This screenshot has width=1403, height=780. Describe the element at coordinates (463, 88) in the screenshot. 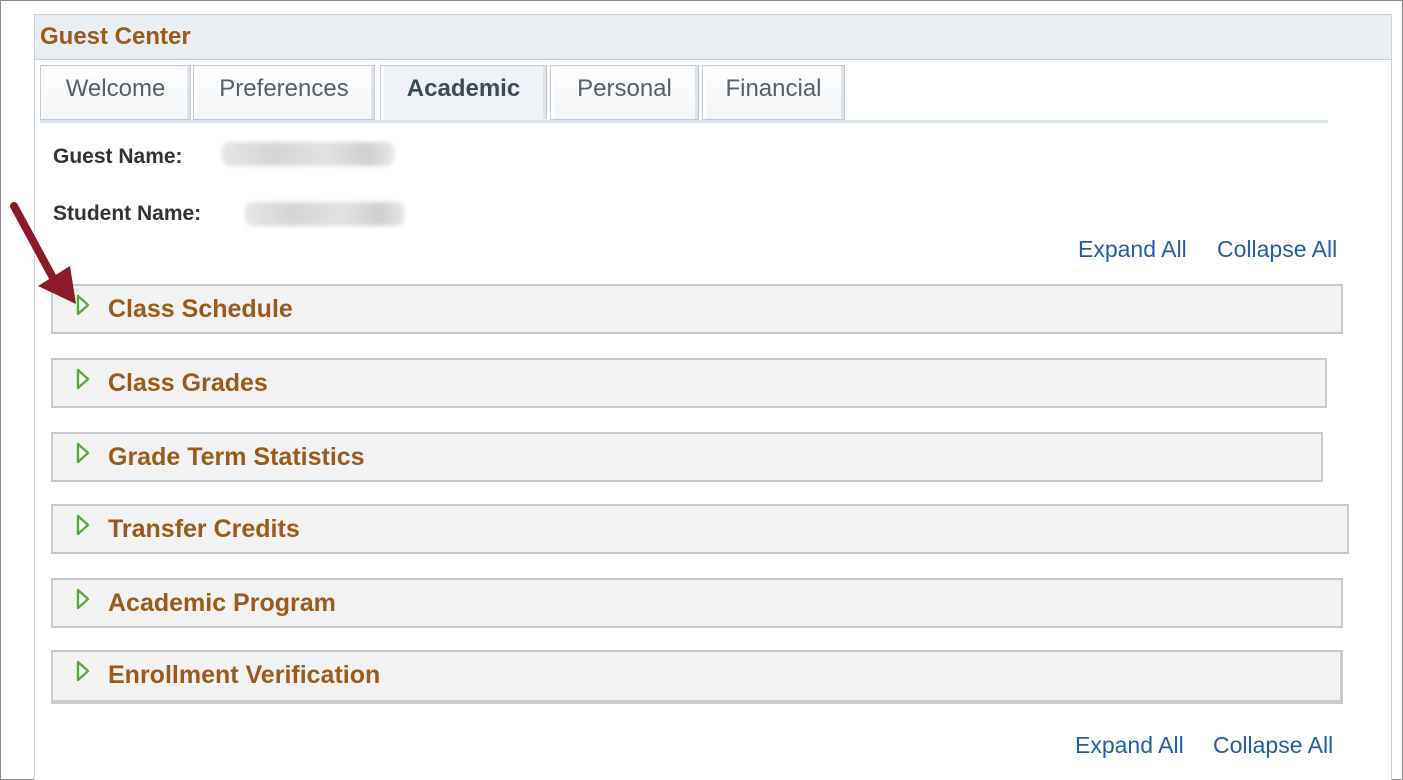

I see `tab-label: Academic` at that location.